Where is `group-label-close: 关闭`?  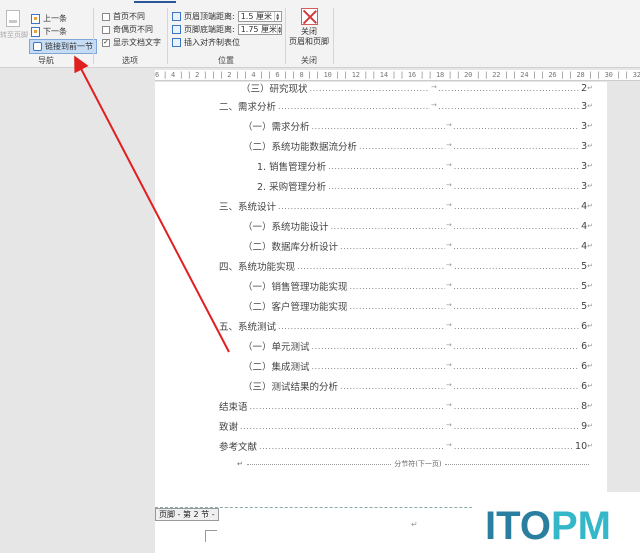
group-label-close: 关闭 is located at coordinates (309, 60).